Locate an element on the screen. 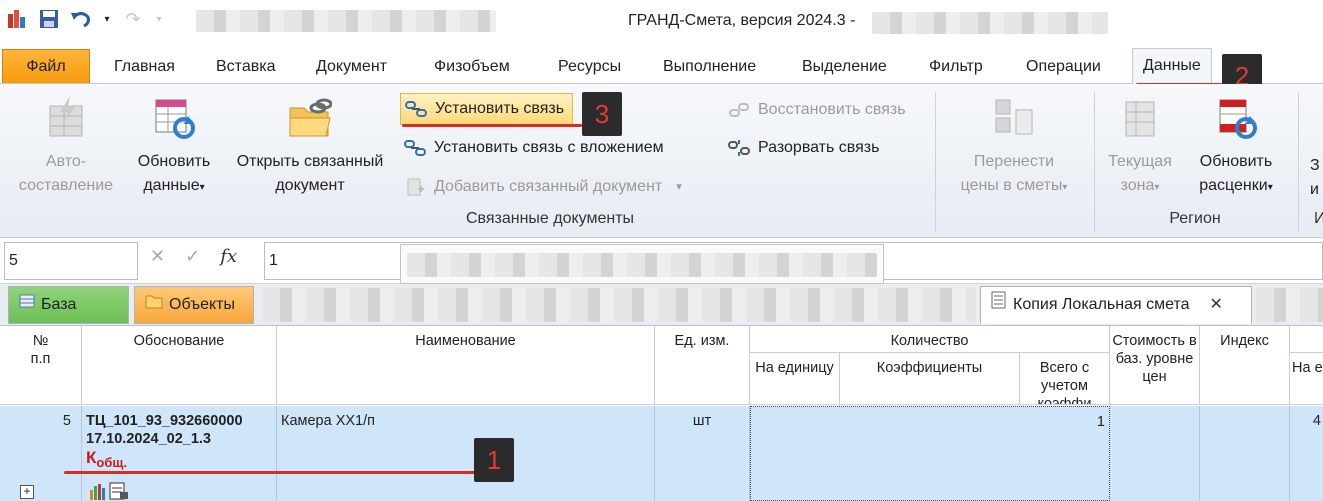 The image size is (1323, 501). group-cut-off: И is located at coordinates (1318, 218).